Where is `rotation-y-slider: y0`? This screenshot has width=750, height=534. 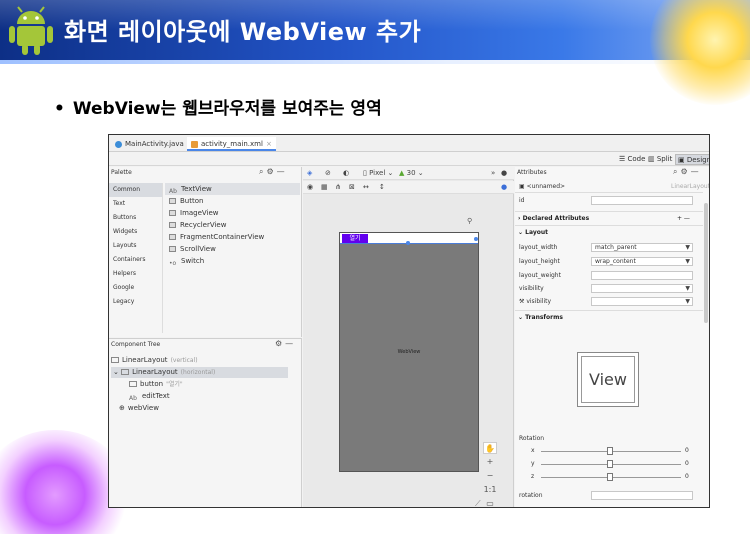
rotation-y-slider: y0 is located at coordinates (609, 464).